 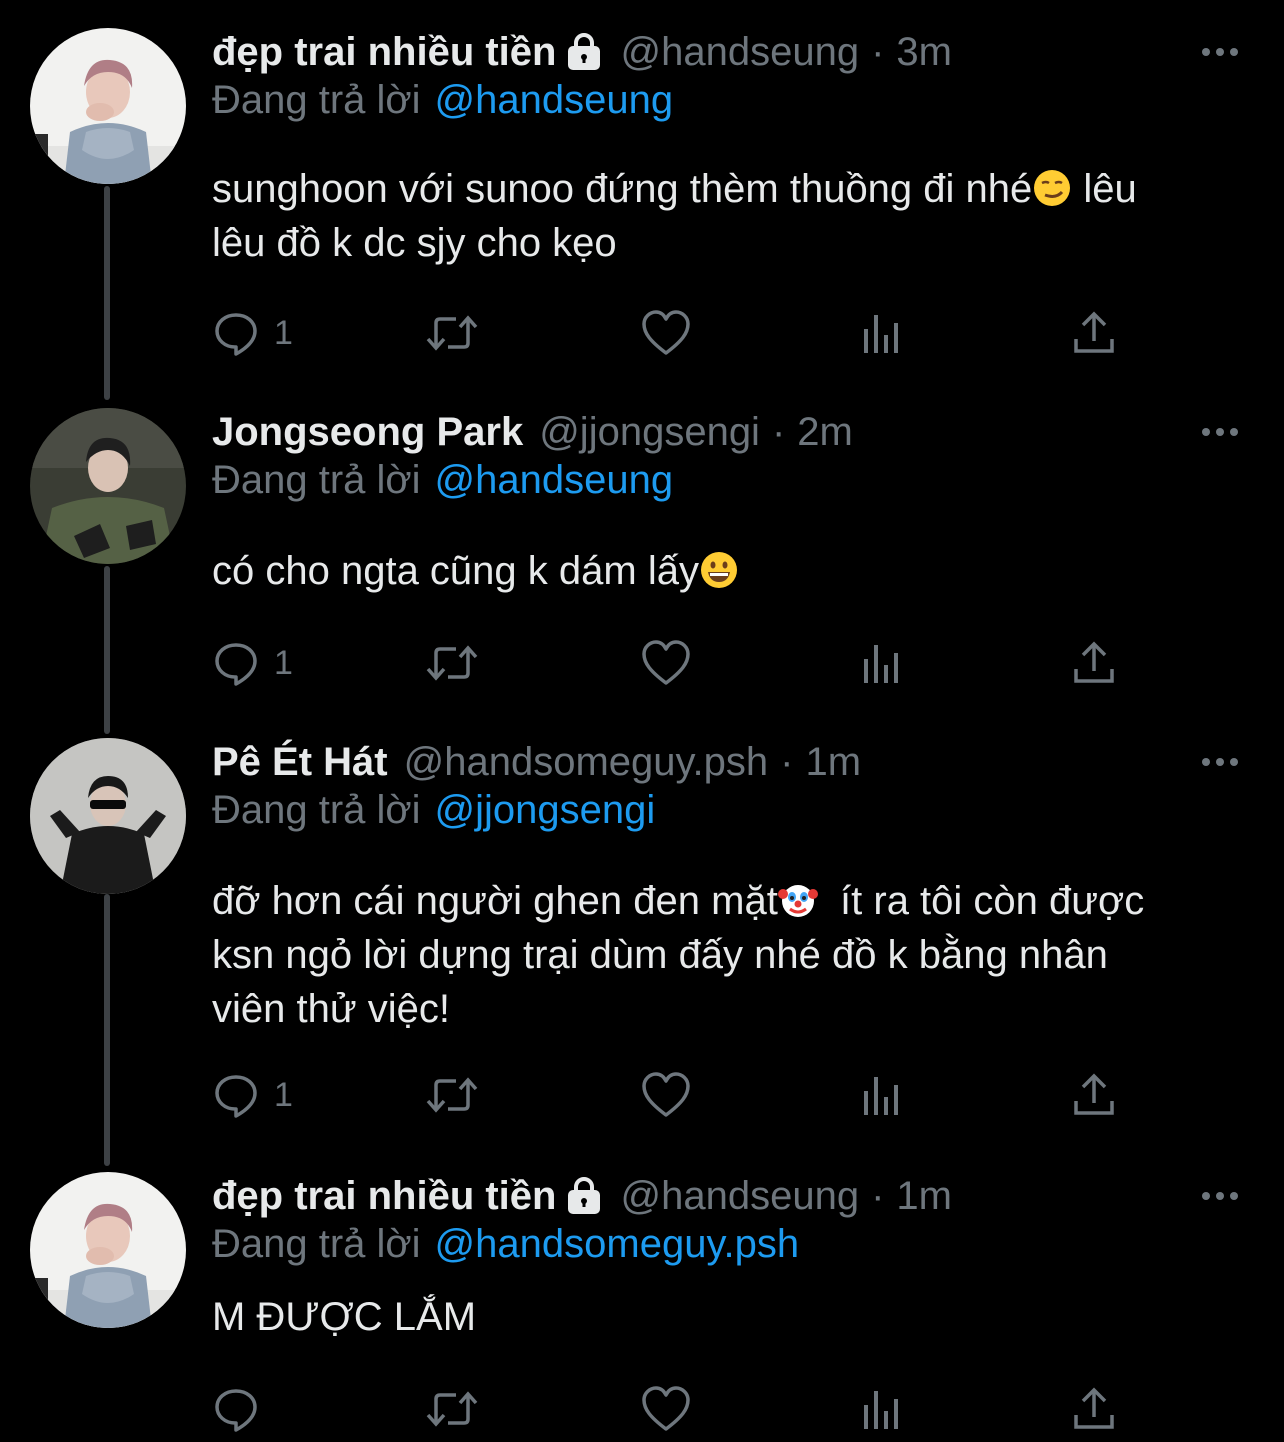 I want to click on mention-link: @handsomeguy.psh, so click(x=617, y=1244).